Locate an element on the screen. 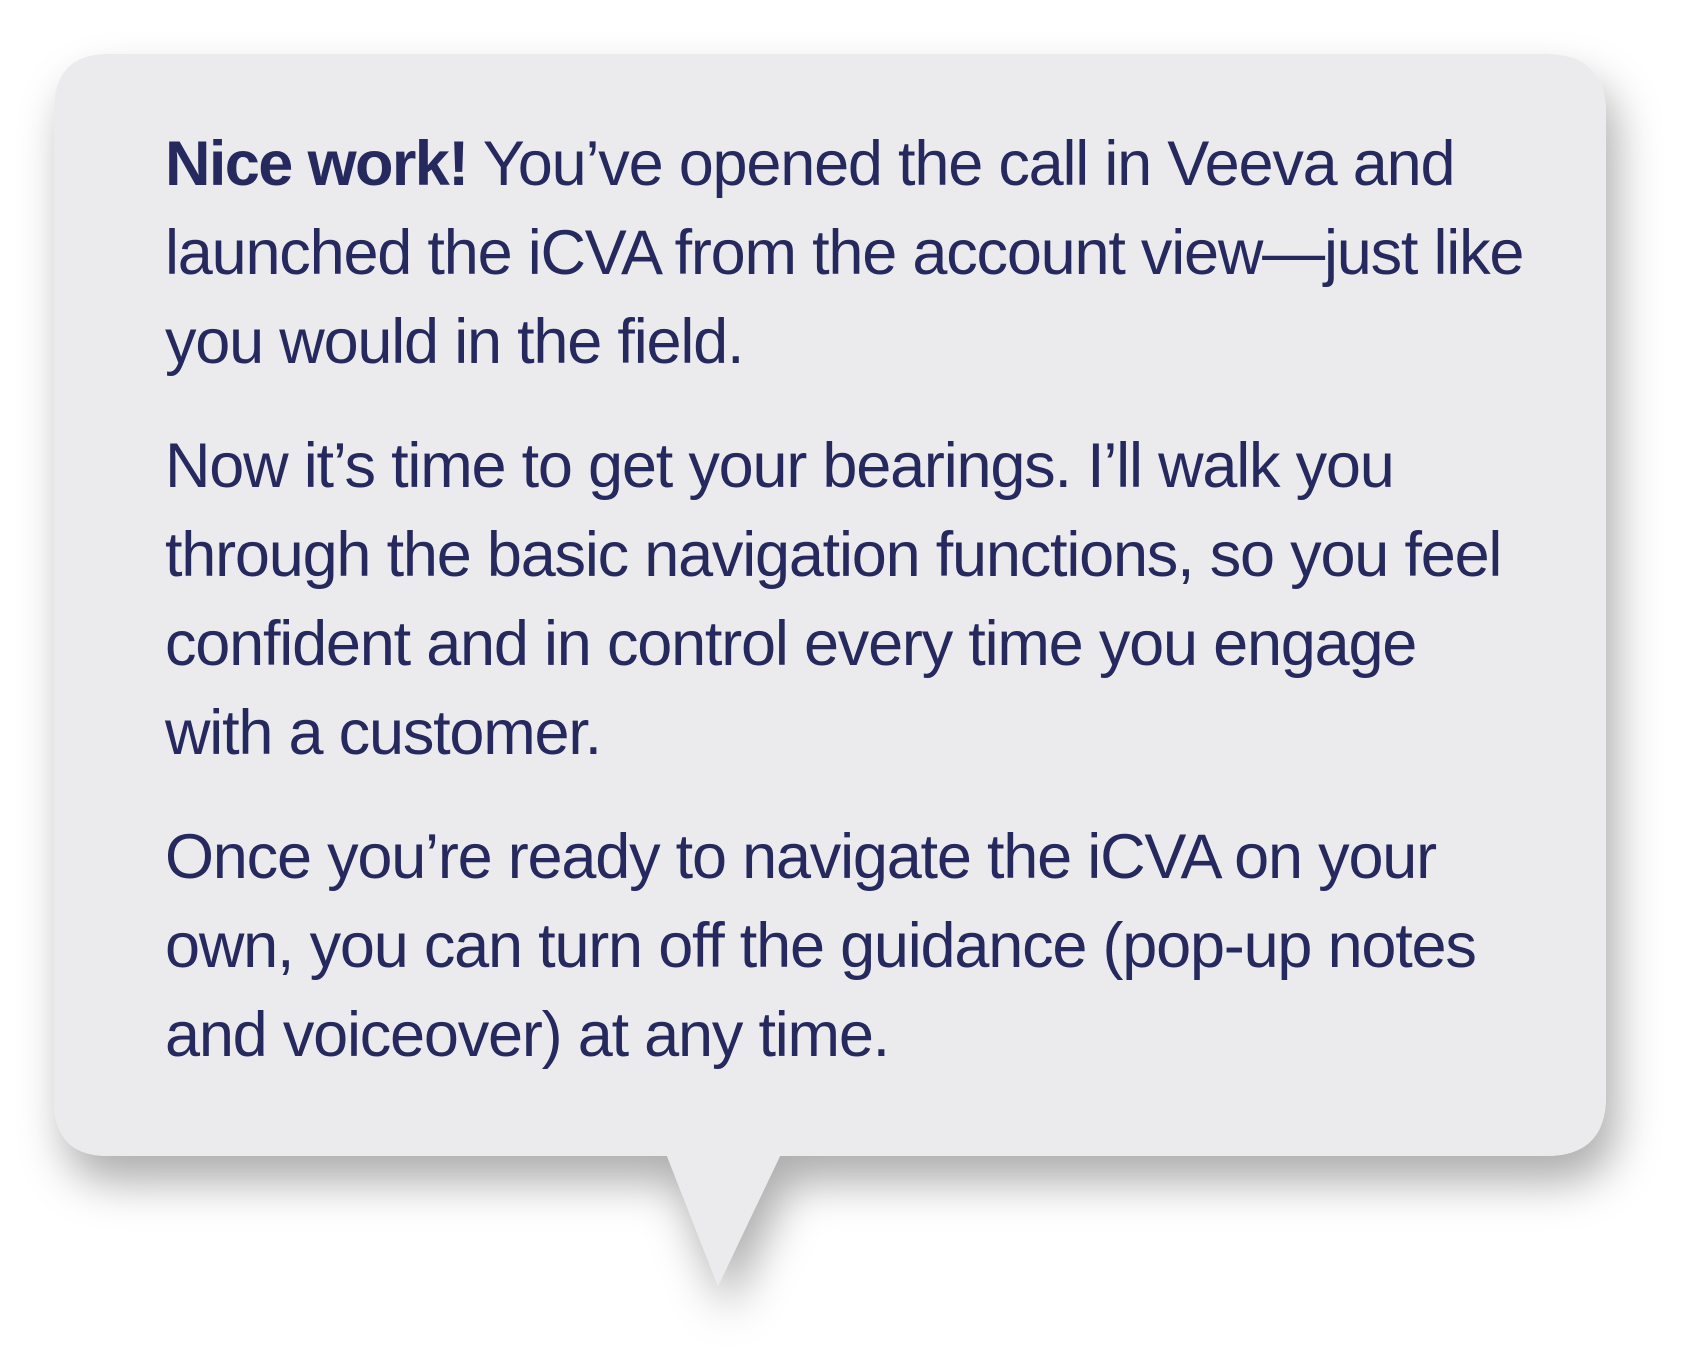 This screenshot has width=1686, height=1372. lead-text: Nice work! is located at coordinates (317, 164).